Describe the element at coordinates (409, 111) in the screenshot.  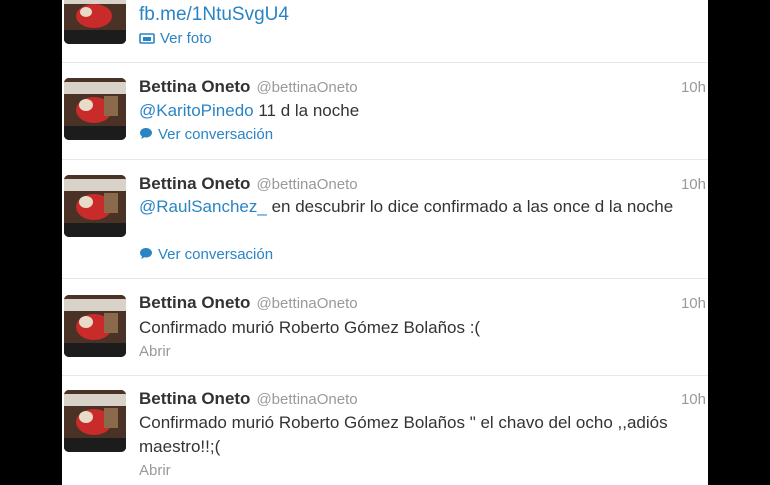
I see `tweet-text: @KaritoPinedo 11 d la noche` at that location.